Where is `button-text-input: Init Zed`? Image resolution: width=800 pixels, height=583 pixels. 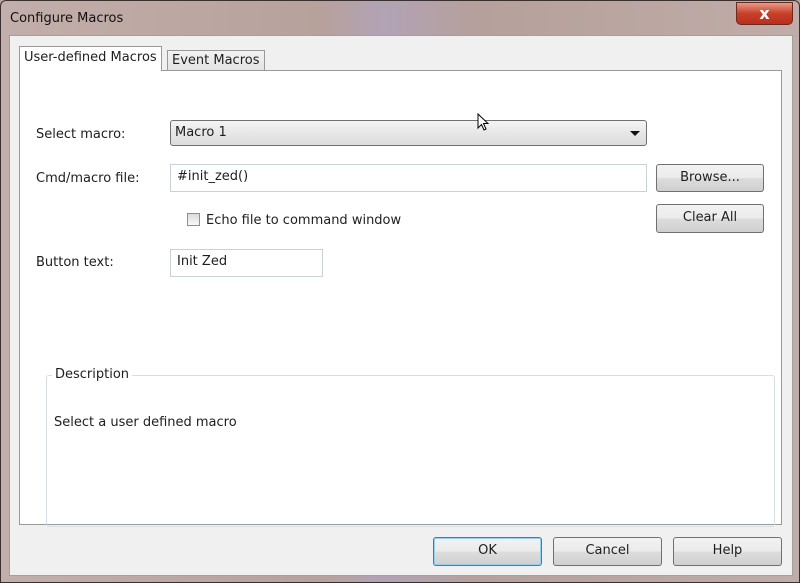
button-text-input: Init Zed is located at coordinates (246, 263).